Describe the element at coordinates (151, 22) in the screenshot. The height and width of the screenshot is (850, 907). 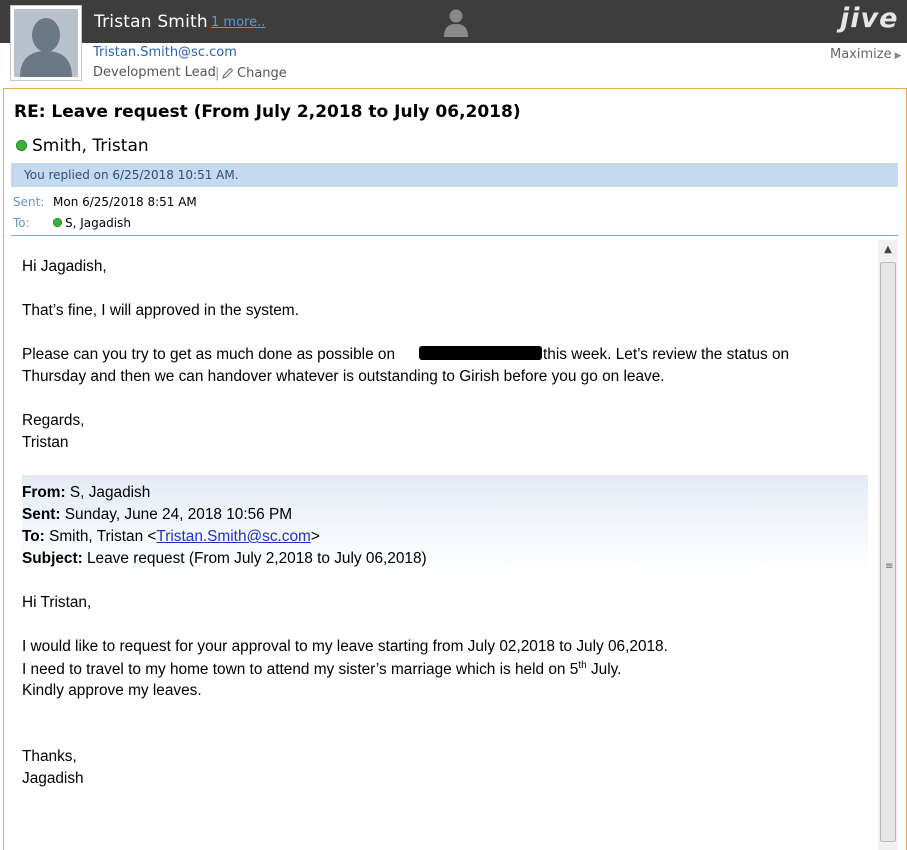
I see `user-name: Tristan Smith` at that location.